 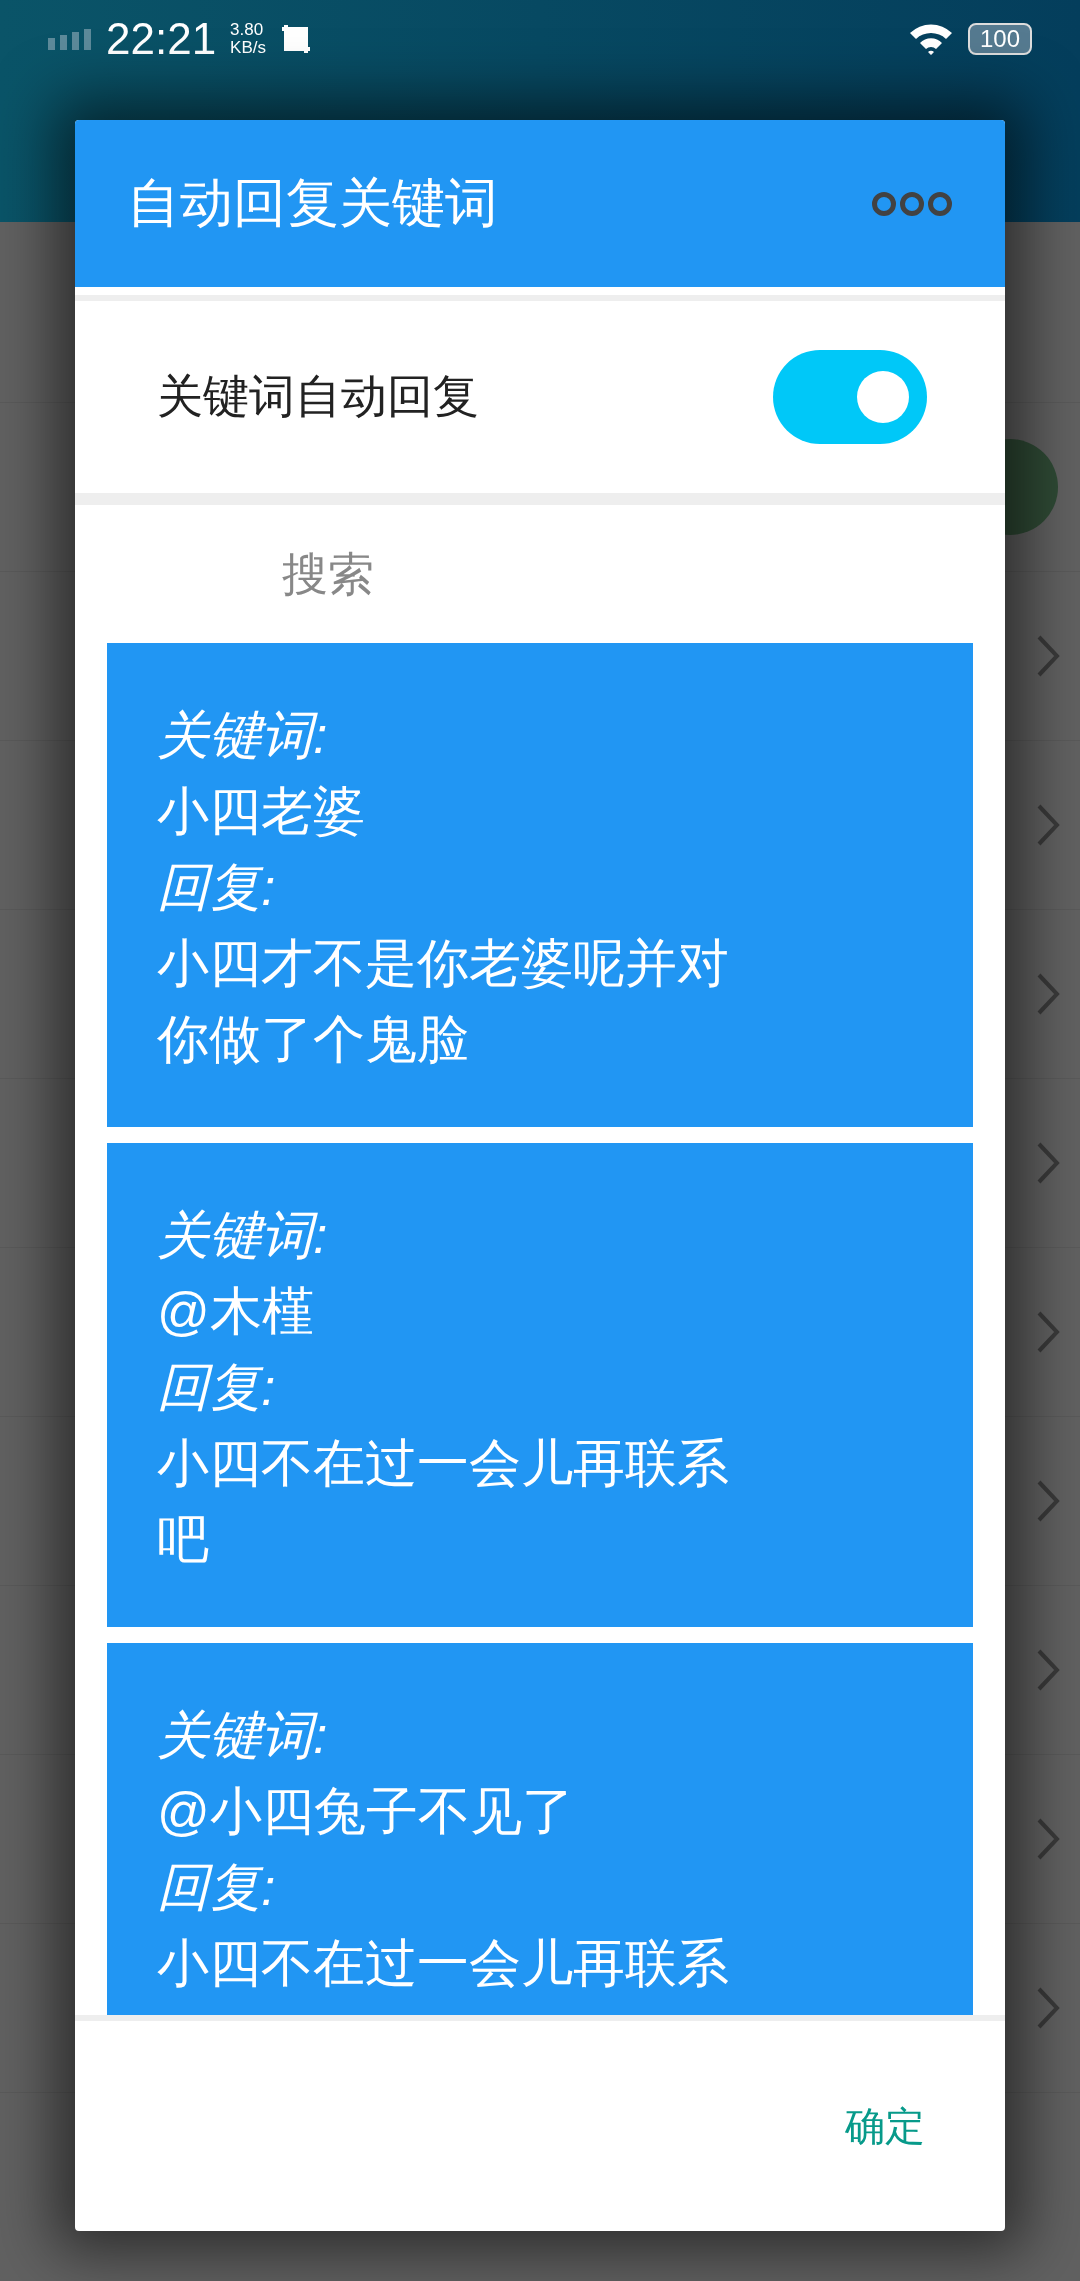 I want to click on reply-text: 小四不在过一会儿再联系吧, so click(x=443, y=1501).